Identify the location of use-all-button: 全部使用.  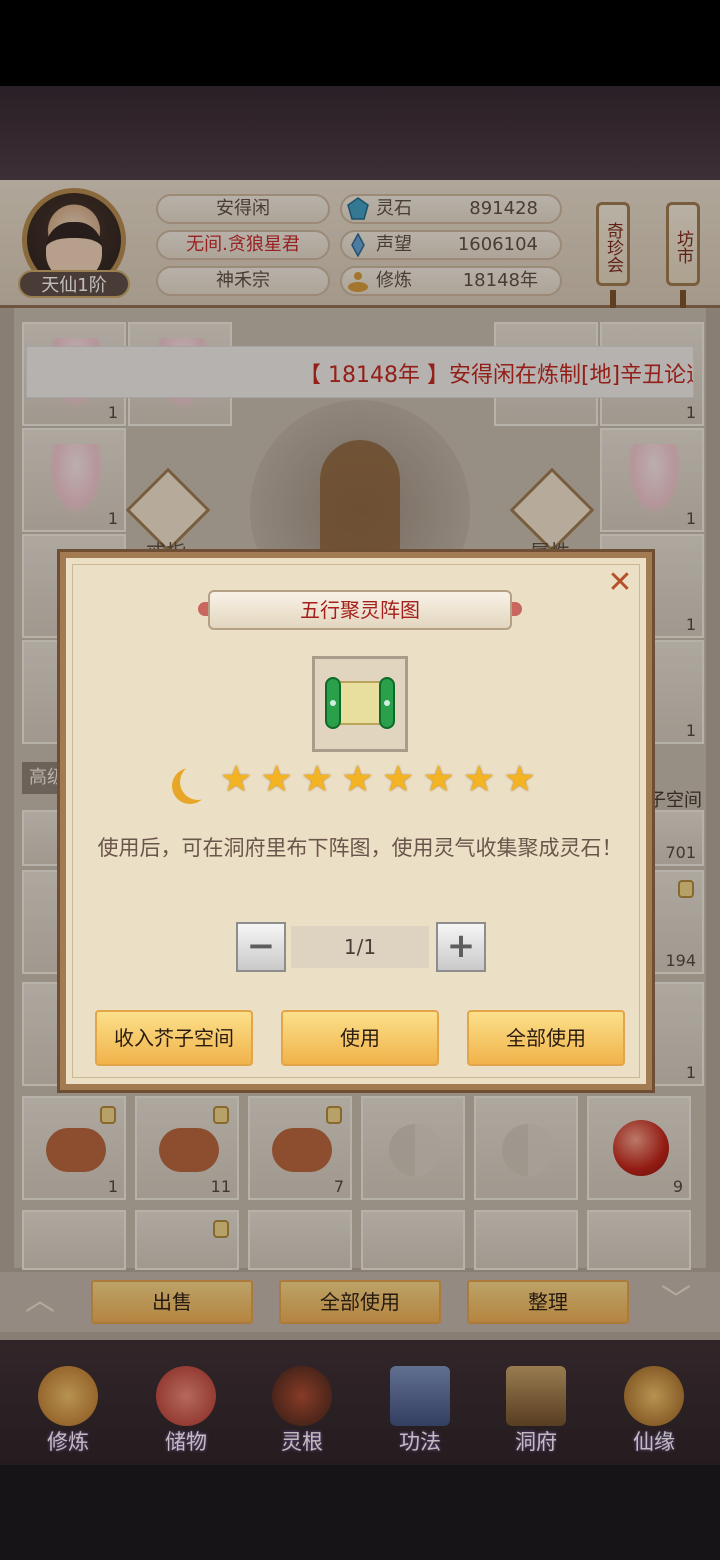
(546, 1038).